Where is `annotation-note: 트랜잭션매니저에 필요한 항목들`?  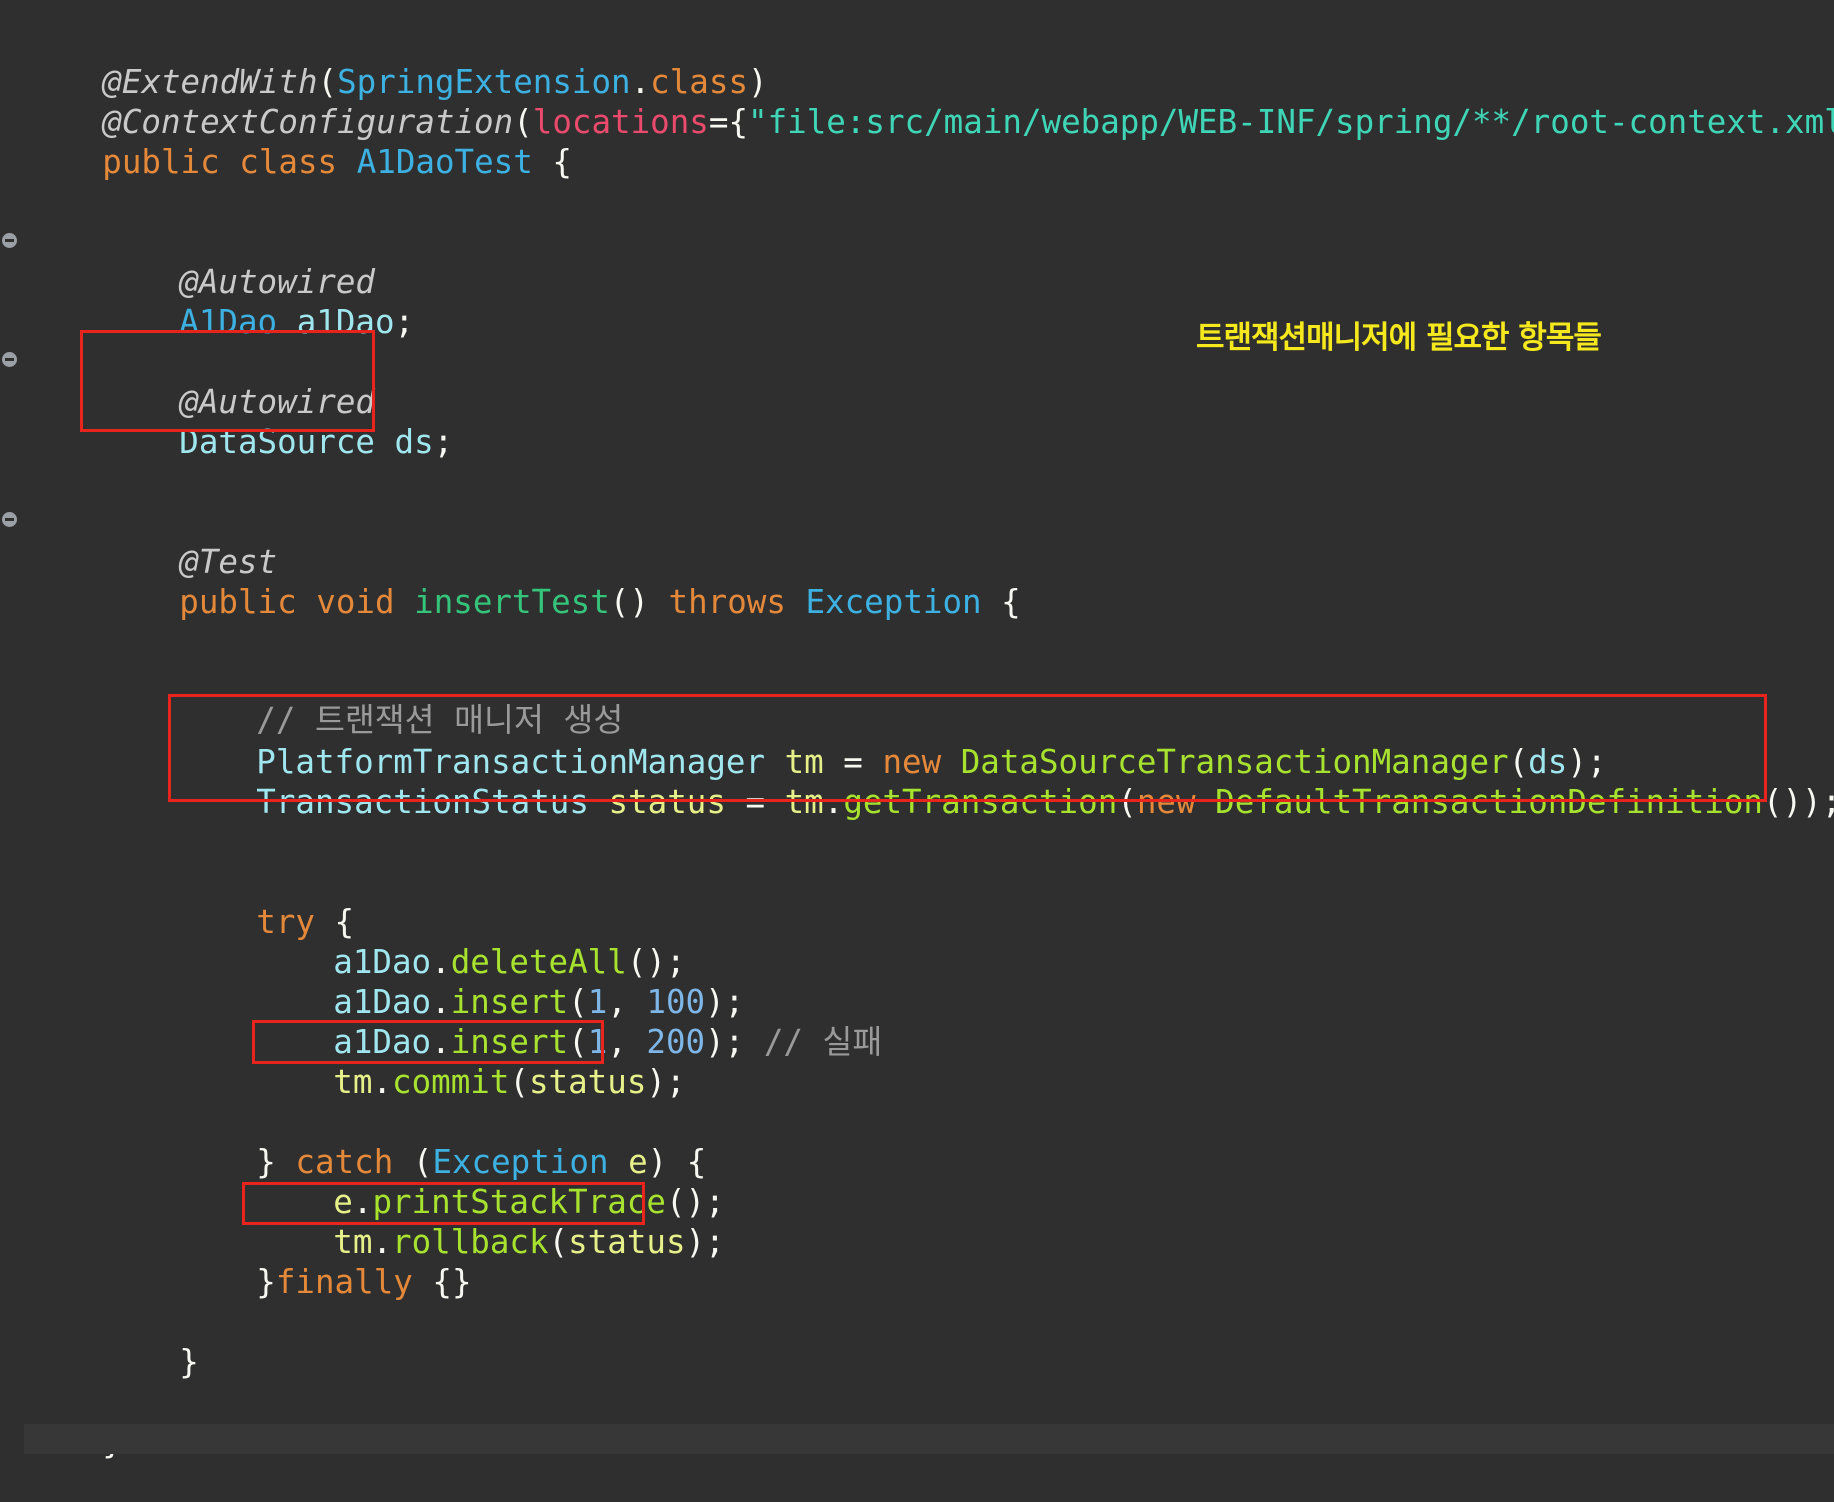
annotation-note: 트랜잭션매니저에 필요한 항목들 is located at coordinates (1399, 338).